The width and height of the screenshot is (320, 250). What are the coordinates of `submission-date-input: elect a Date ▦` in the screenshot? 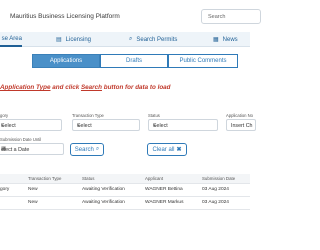 It's located at (32, 149).